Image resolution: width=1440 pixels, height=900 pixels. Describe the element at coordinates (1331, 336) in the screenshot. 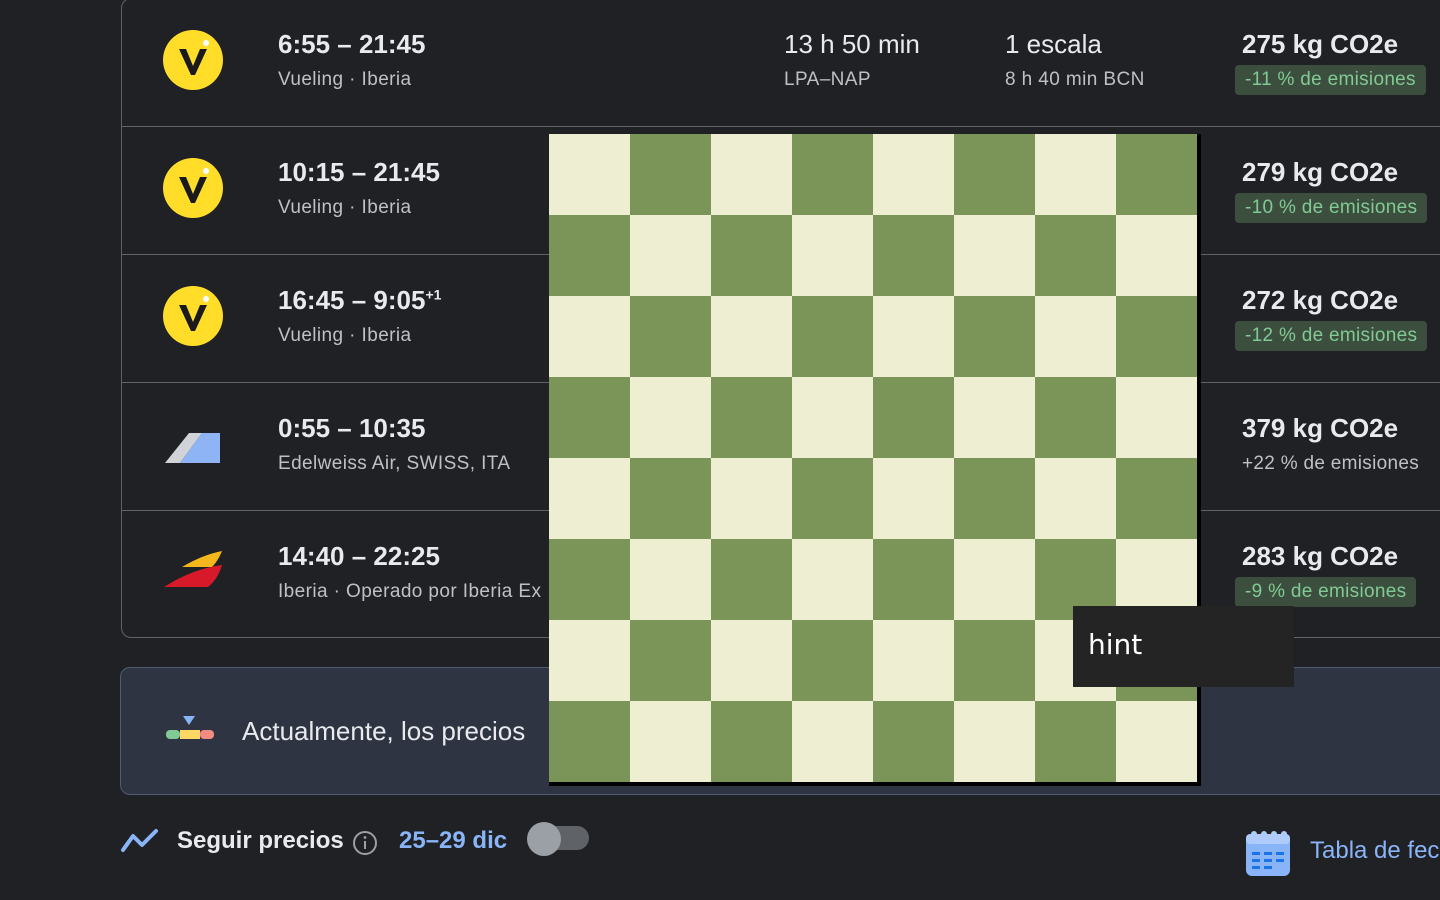

I see `emissions-badge: -12 % de emisiones` at that location.